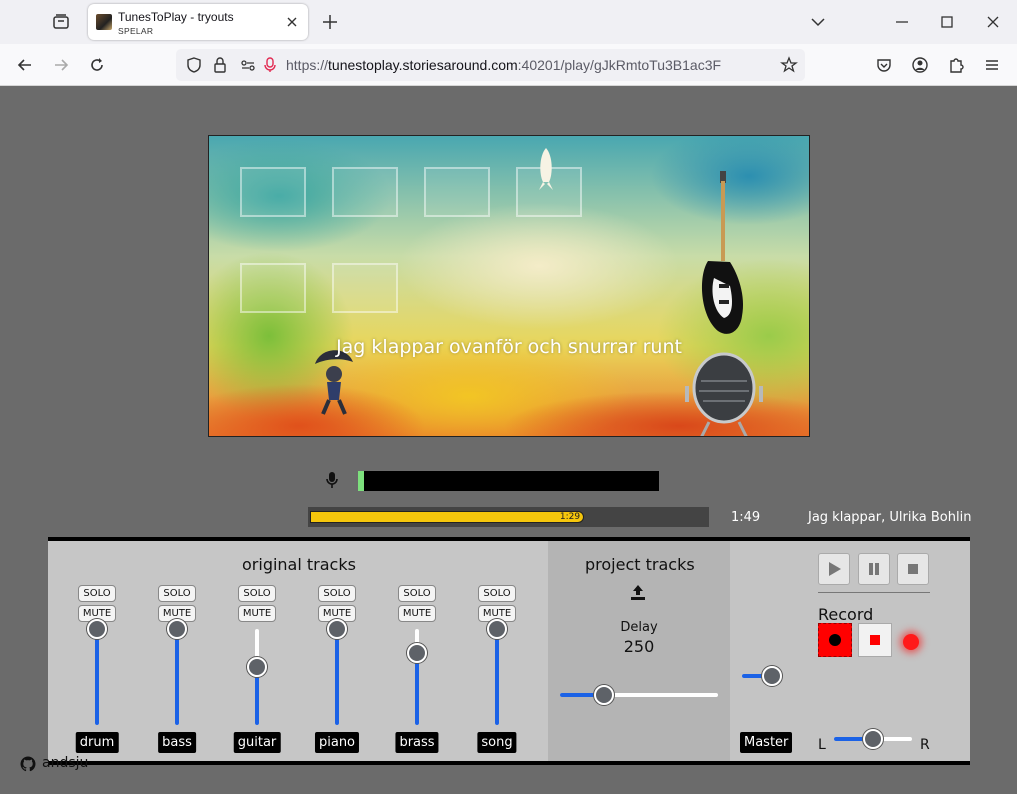  Describe the element at coordinates (257, 742) in the screenshot. I see `track-name-label: guitar` at that location.